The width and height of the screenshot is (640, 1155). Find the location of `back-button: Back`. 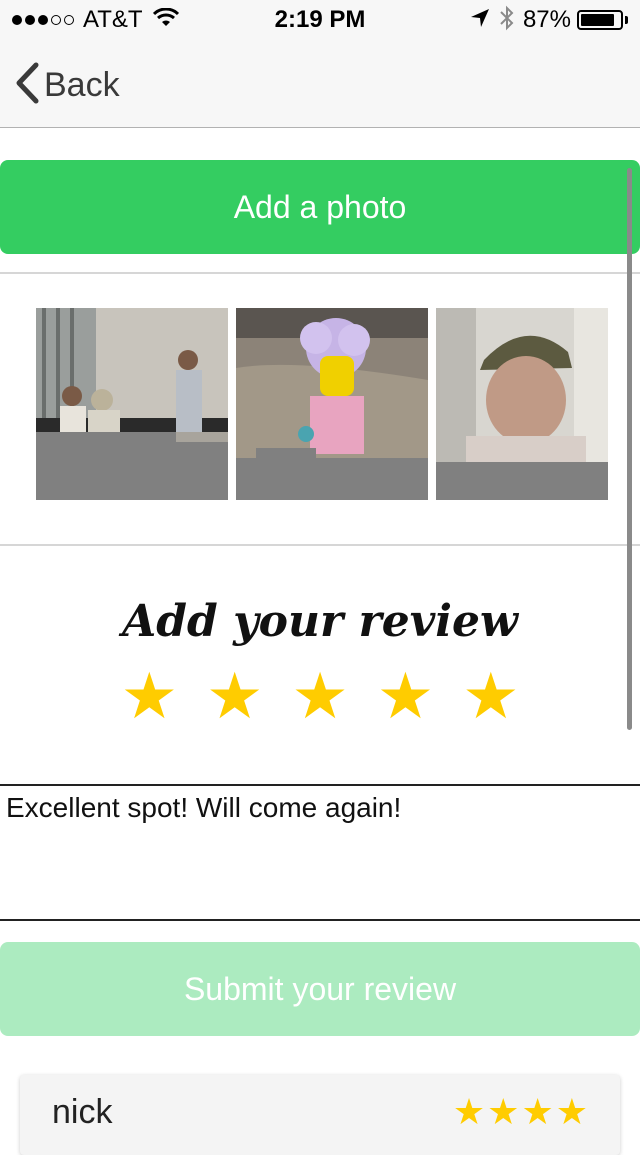

back-button: Back is located at coordinates (67, 85).